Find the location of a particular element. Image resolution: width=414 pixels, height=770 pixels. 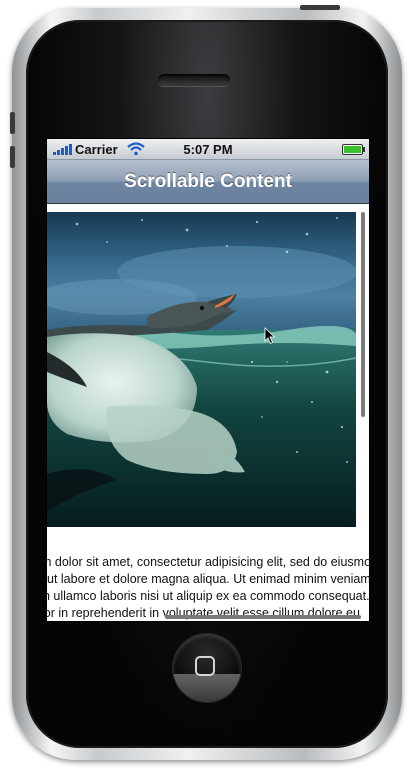

status-bar: Carrier 5:07 PM is located at coordinates (208, 149).